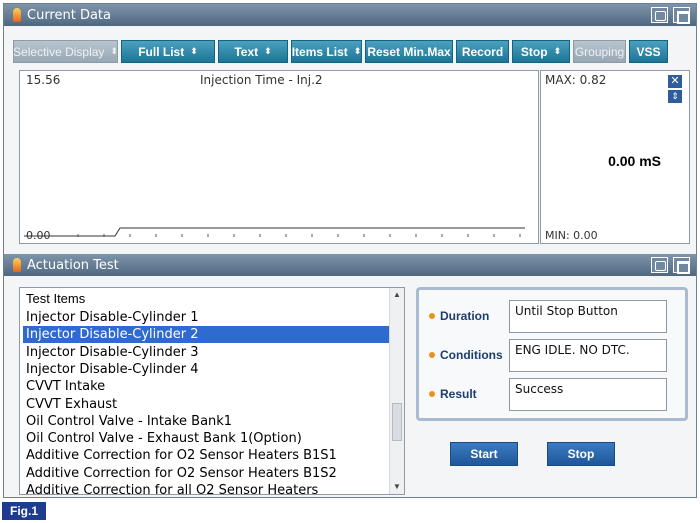 This screenshot has height=523, width=700. I want to click on list-item: Injector Disable-Cylinder 2, so click(206, 335).